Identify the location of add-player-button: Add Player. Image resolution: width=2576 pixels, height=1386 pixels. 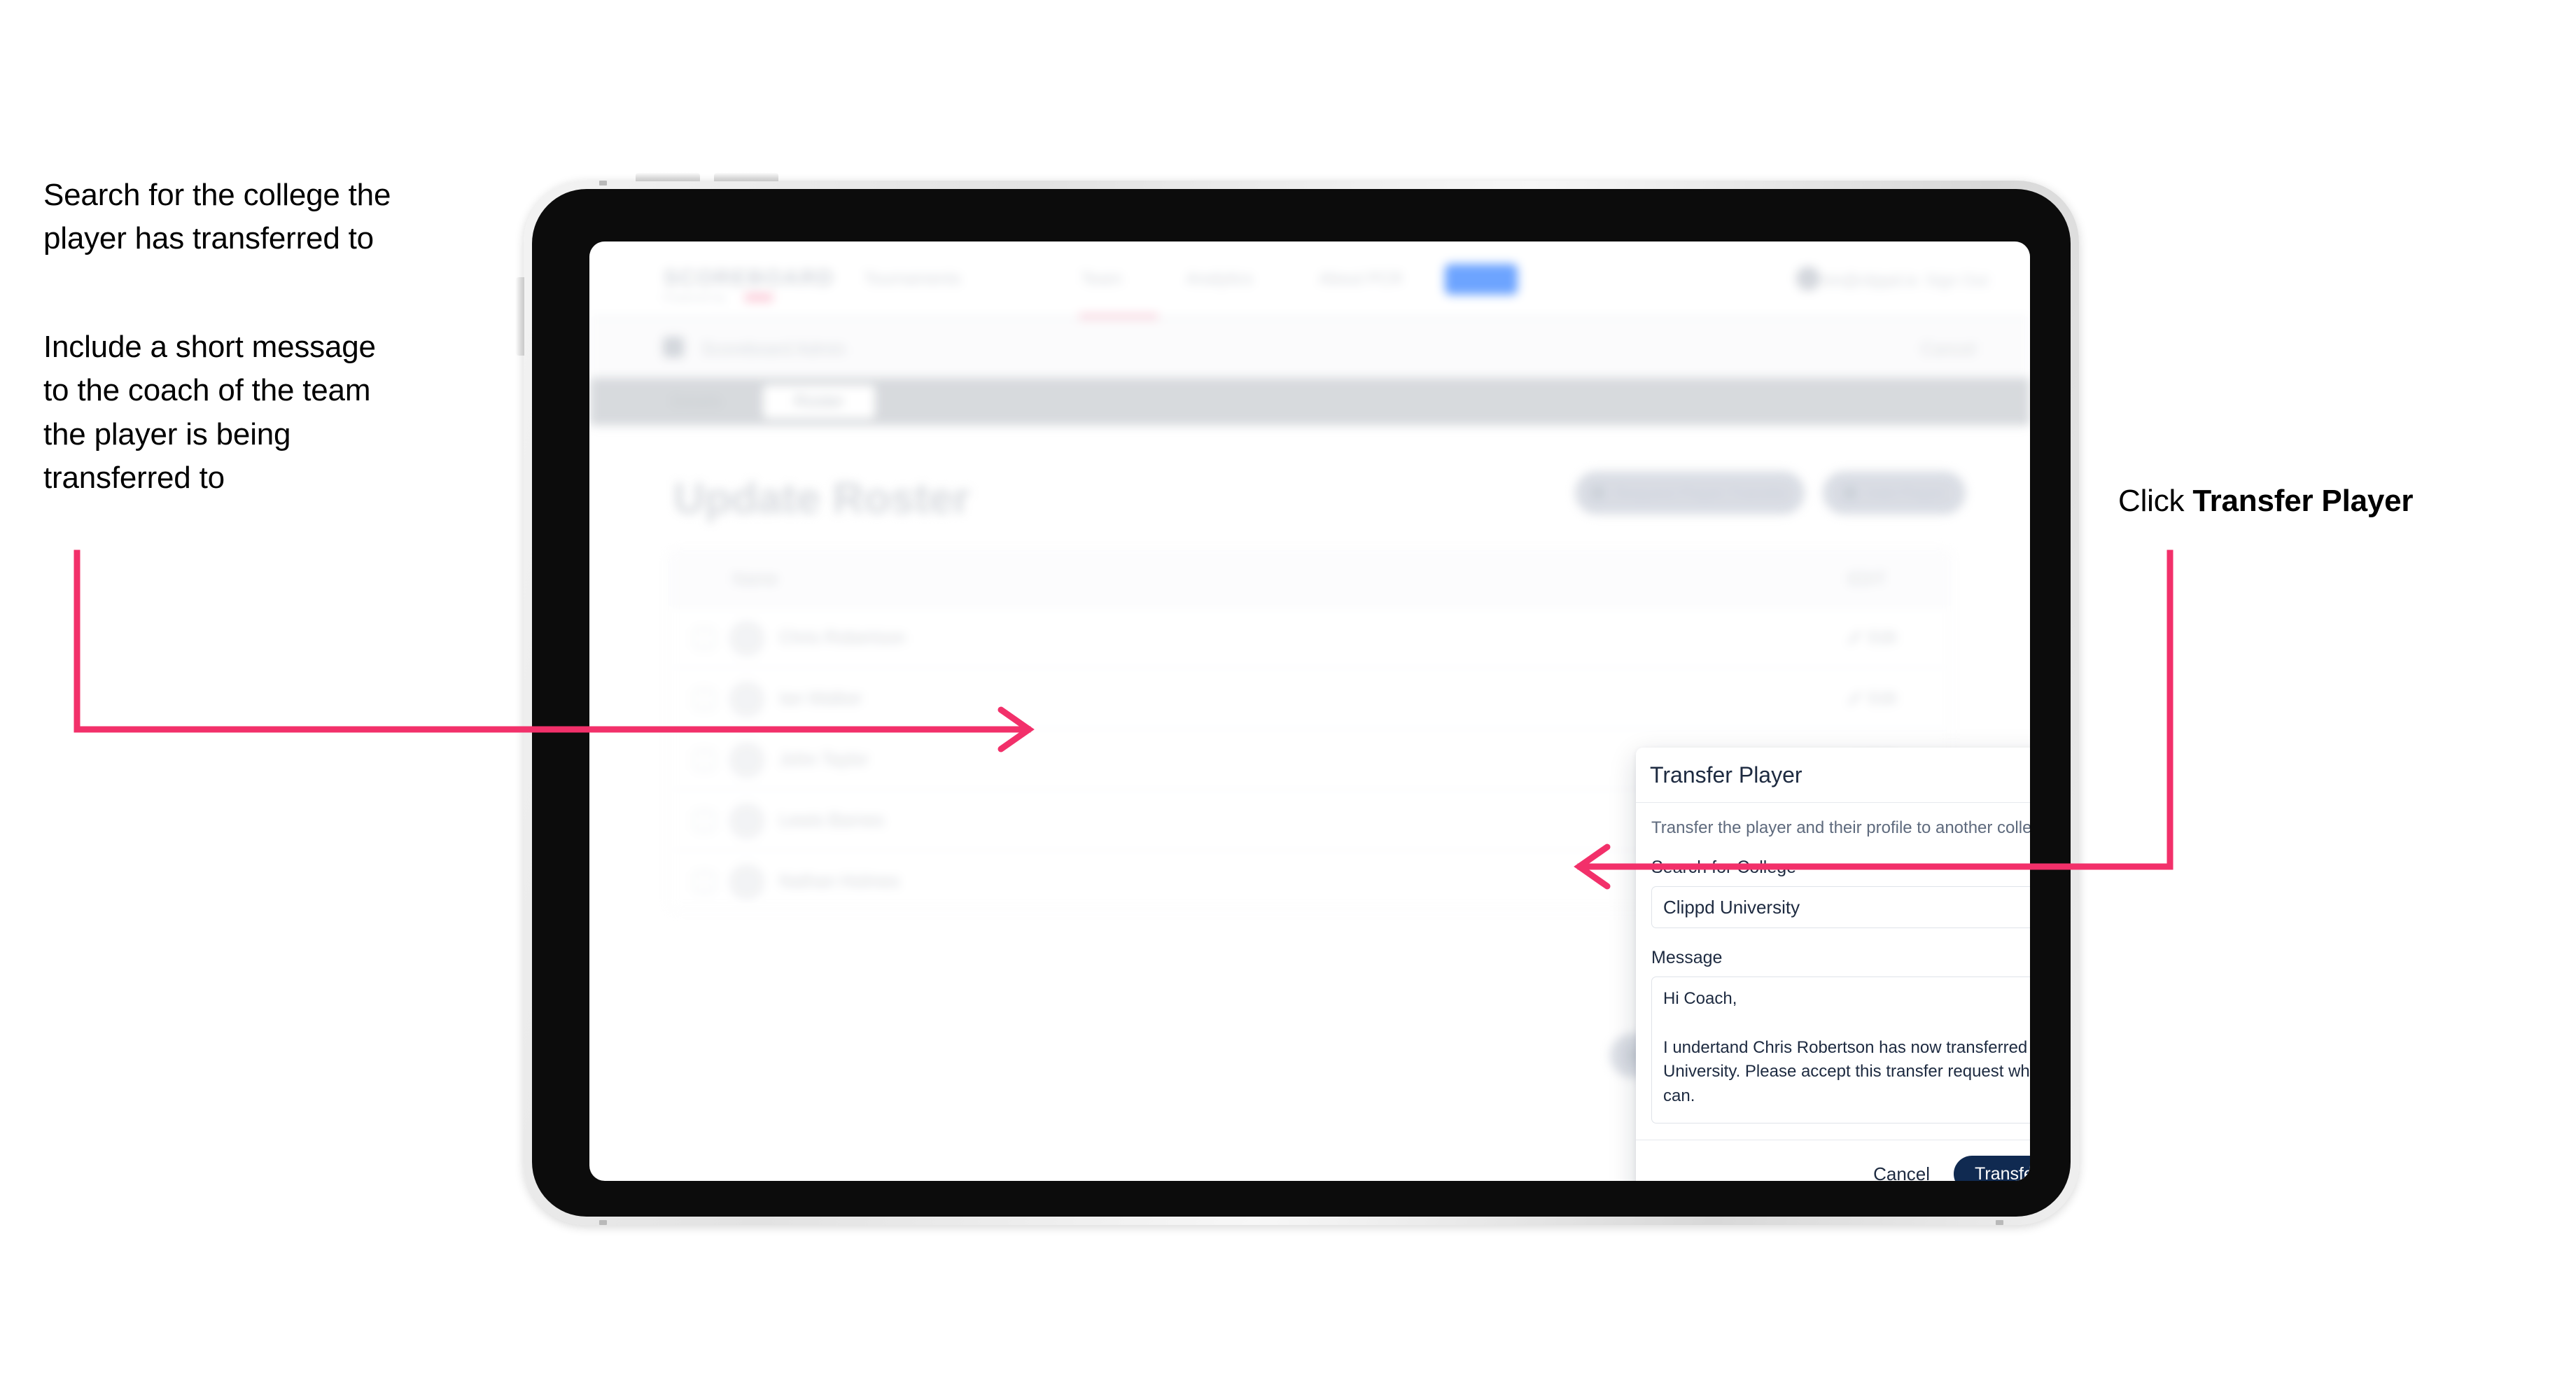
(1894, 492).